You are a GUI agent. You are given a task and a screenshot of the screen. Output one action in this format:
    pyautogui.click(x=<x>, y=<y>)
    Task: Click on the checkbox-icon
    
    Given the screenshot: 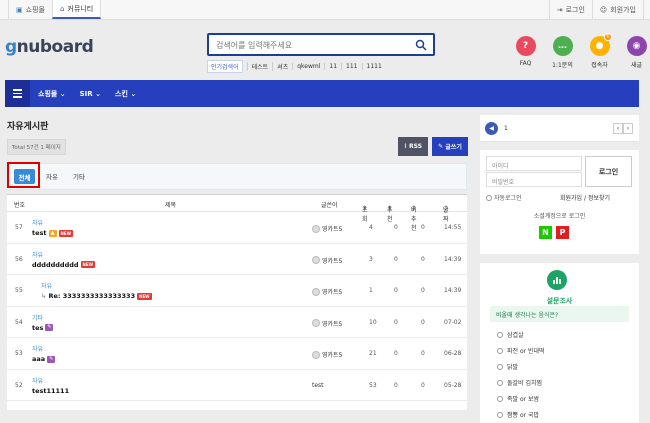 What is the action you would take?
    pyautogui.click(x=489, y=197)
    